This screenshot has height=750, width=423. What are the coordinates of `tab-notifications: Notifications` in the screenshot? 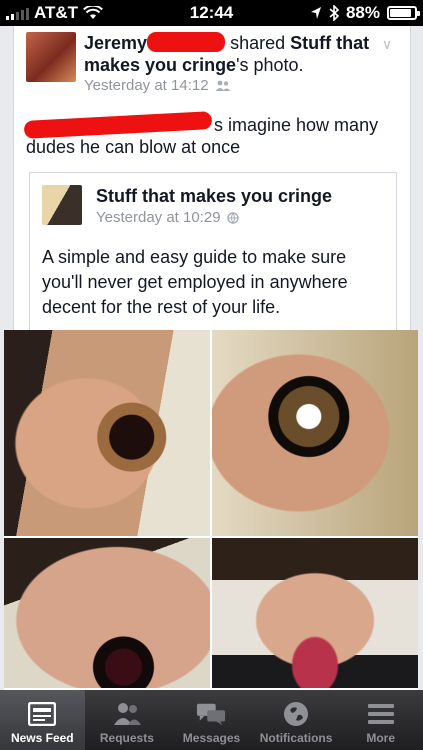 It's located at (296, 720).